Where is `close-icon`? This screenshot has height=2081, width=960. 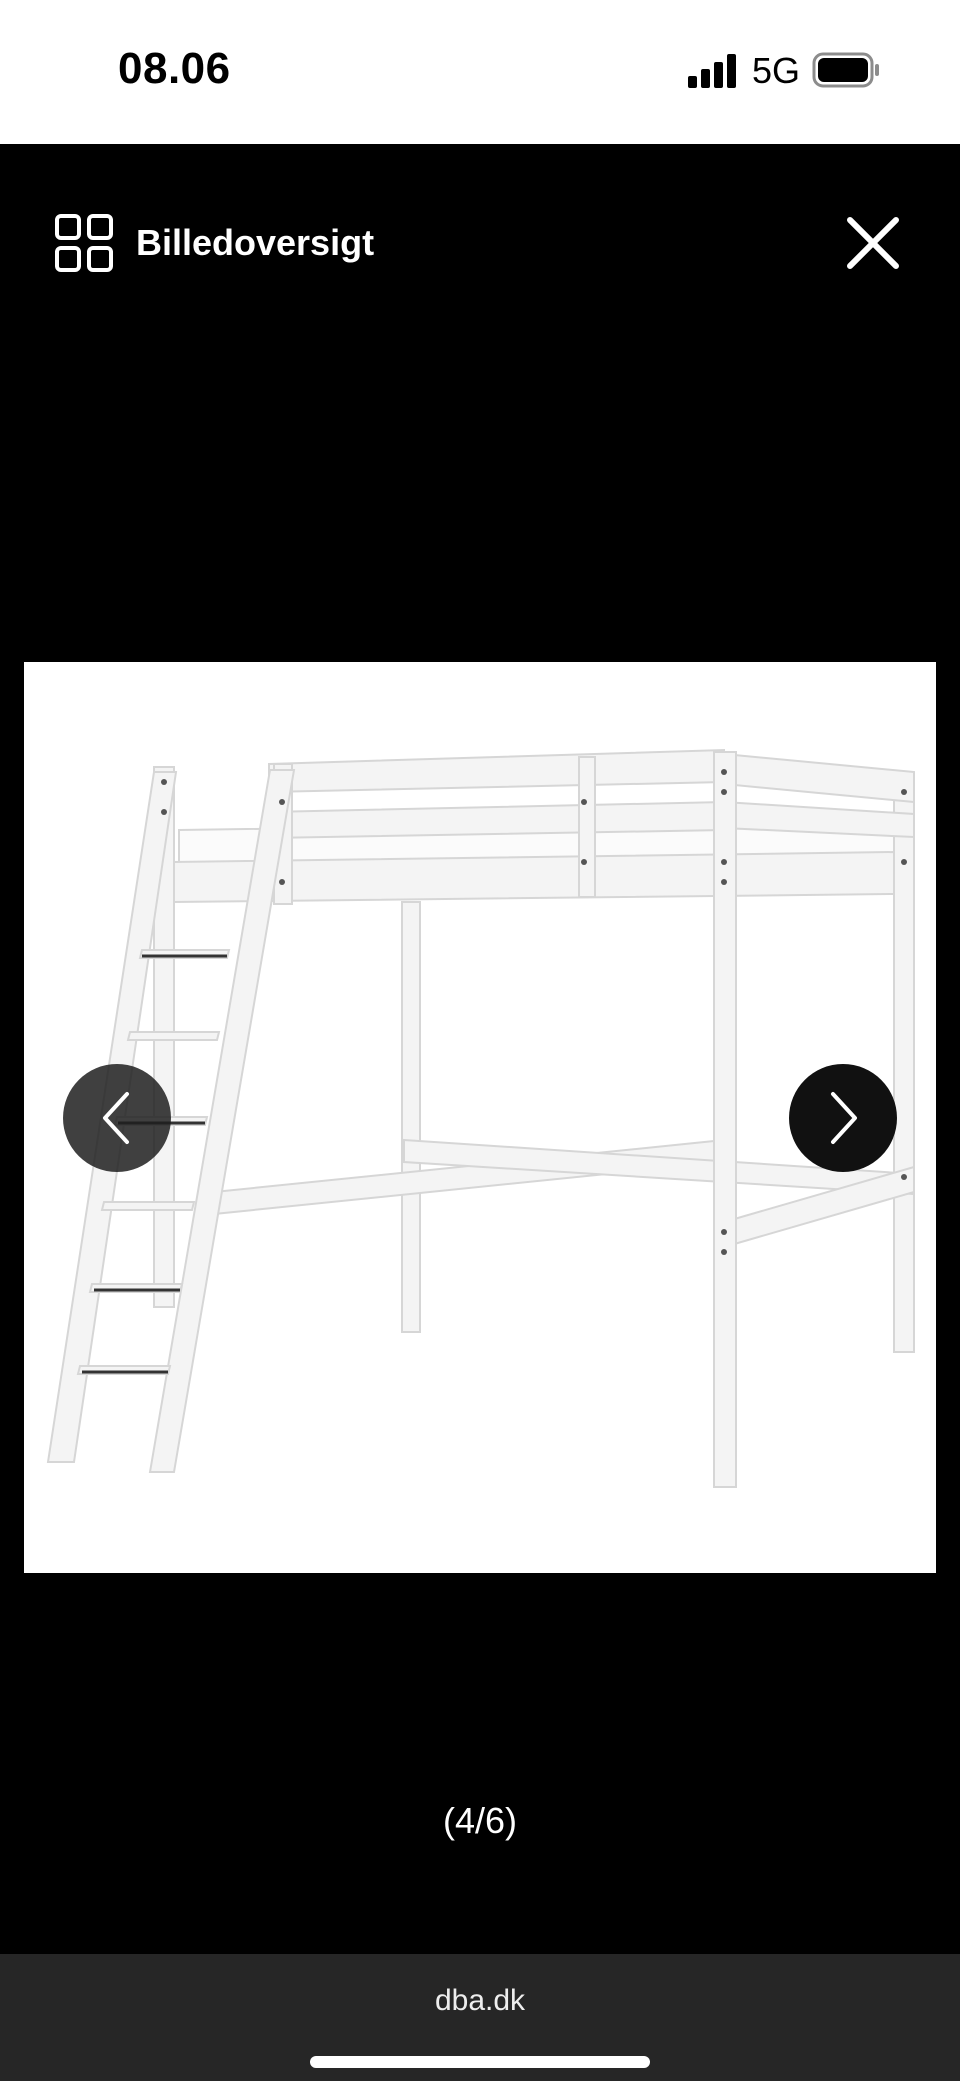 close-icon is located at coordinates (873, 243).